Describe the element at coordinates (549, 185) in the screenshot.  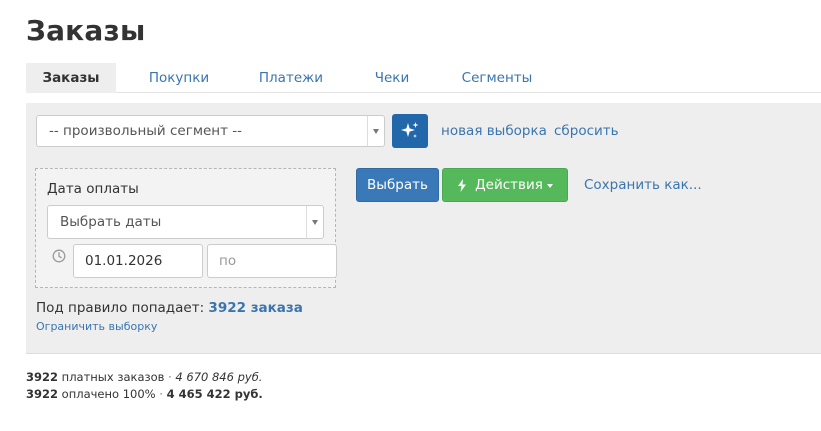
I see `caret-down-icon` at that location.